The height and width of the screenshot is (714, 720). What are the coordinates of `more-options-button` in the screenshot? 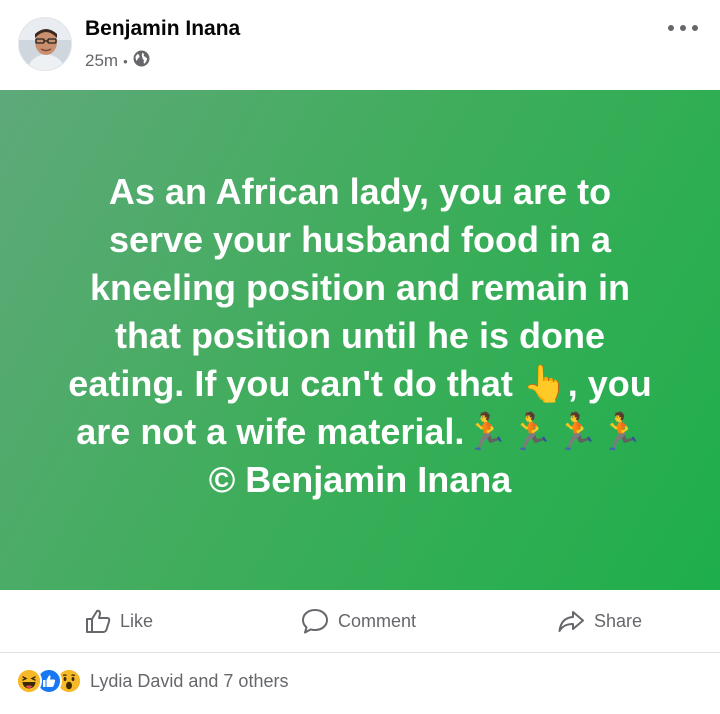 It's located at (683, 28).